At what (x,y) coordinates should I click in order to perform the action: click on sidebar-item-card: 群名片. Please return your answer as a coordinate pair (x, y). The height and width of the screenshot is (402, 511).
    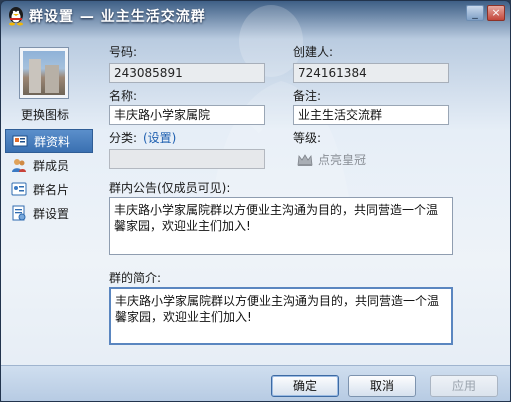
    Looking at the image, I should click on (49, 189).